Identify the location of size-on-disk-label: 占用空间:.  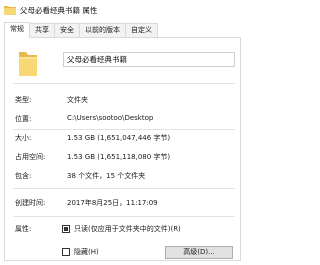
(30, 157).